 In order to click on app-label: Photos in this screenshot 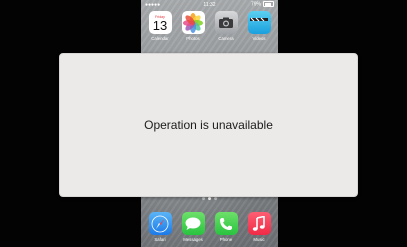, I will do `click(193, 38)`.